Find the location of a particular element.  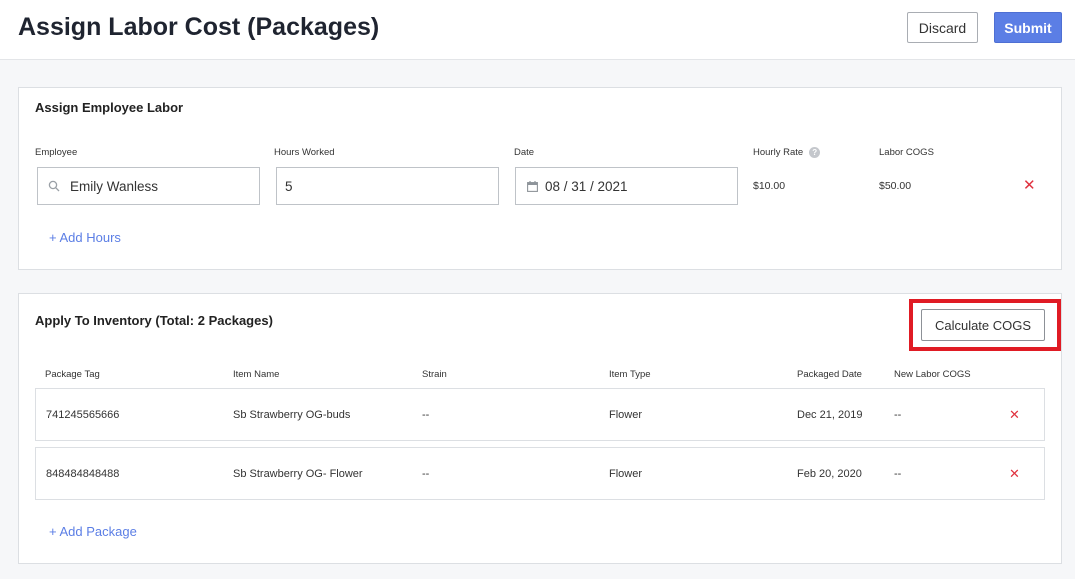

hourly-rate-value: $10.00 is located at coordinates (769, 186).